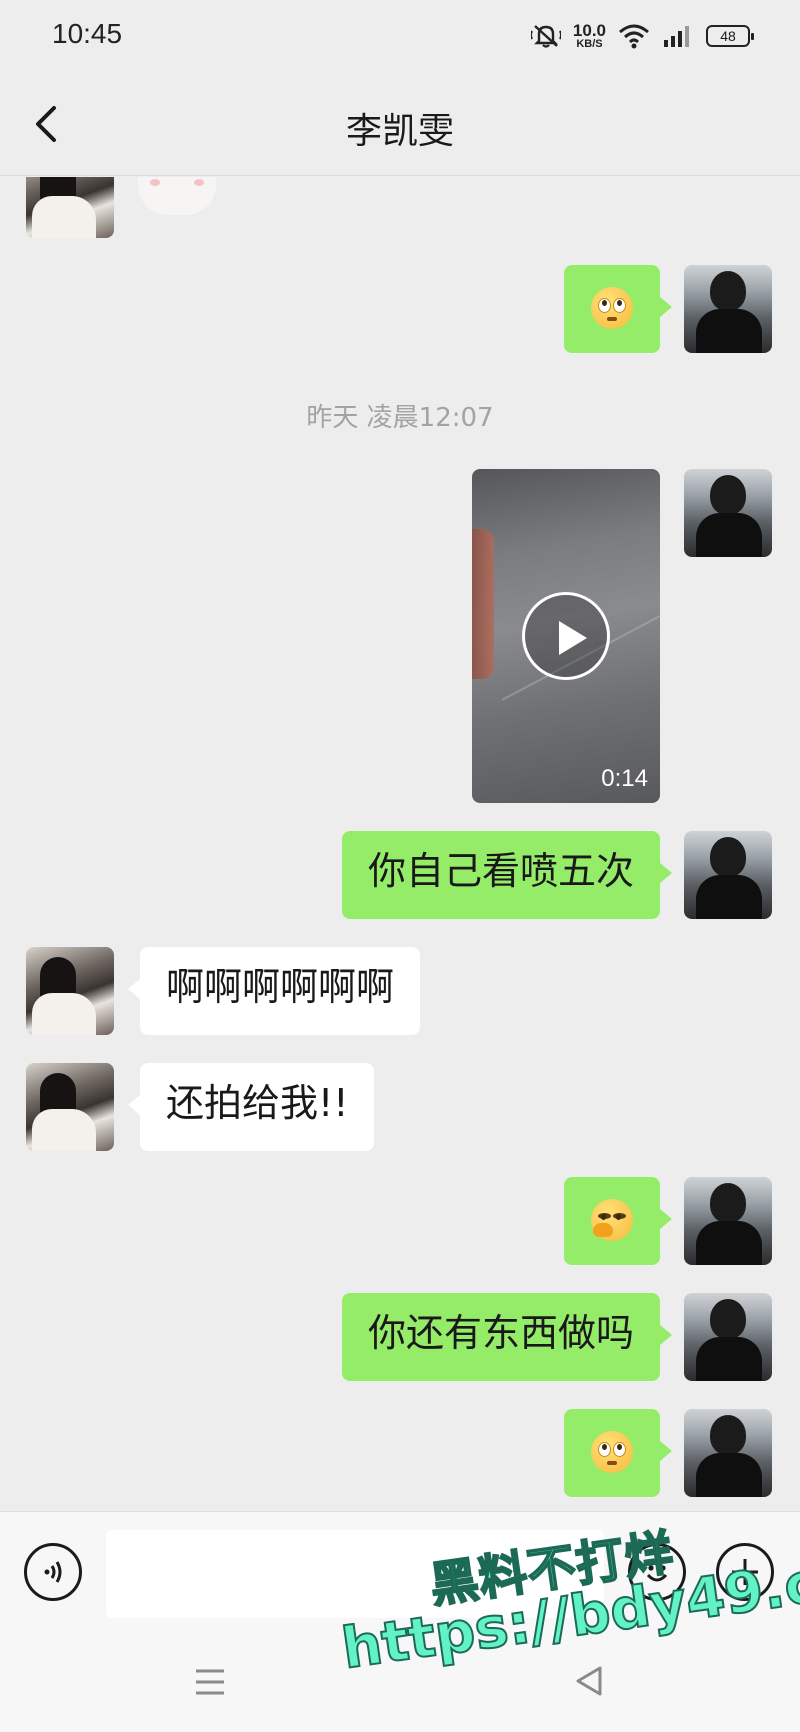  I want to click on status-time: 10:45, so click(87, 33).